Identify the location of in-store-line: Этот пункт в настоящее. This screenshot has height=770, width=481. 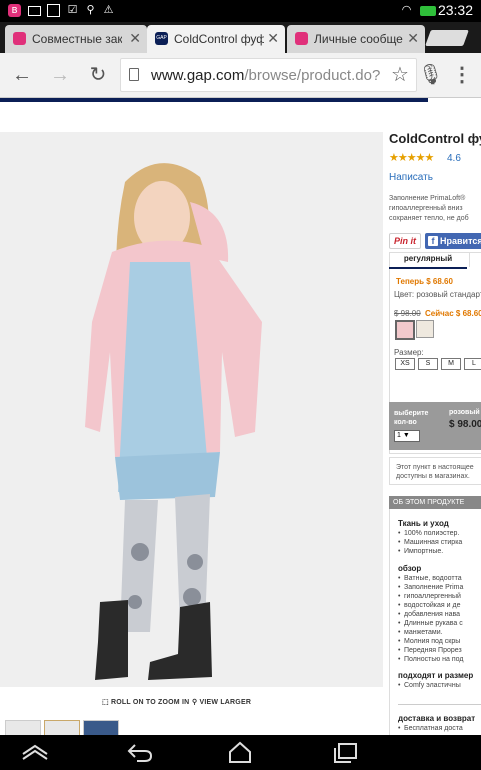
(435, 467).